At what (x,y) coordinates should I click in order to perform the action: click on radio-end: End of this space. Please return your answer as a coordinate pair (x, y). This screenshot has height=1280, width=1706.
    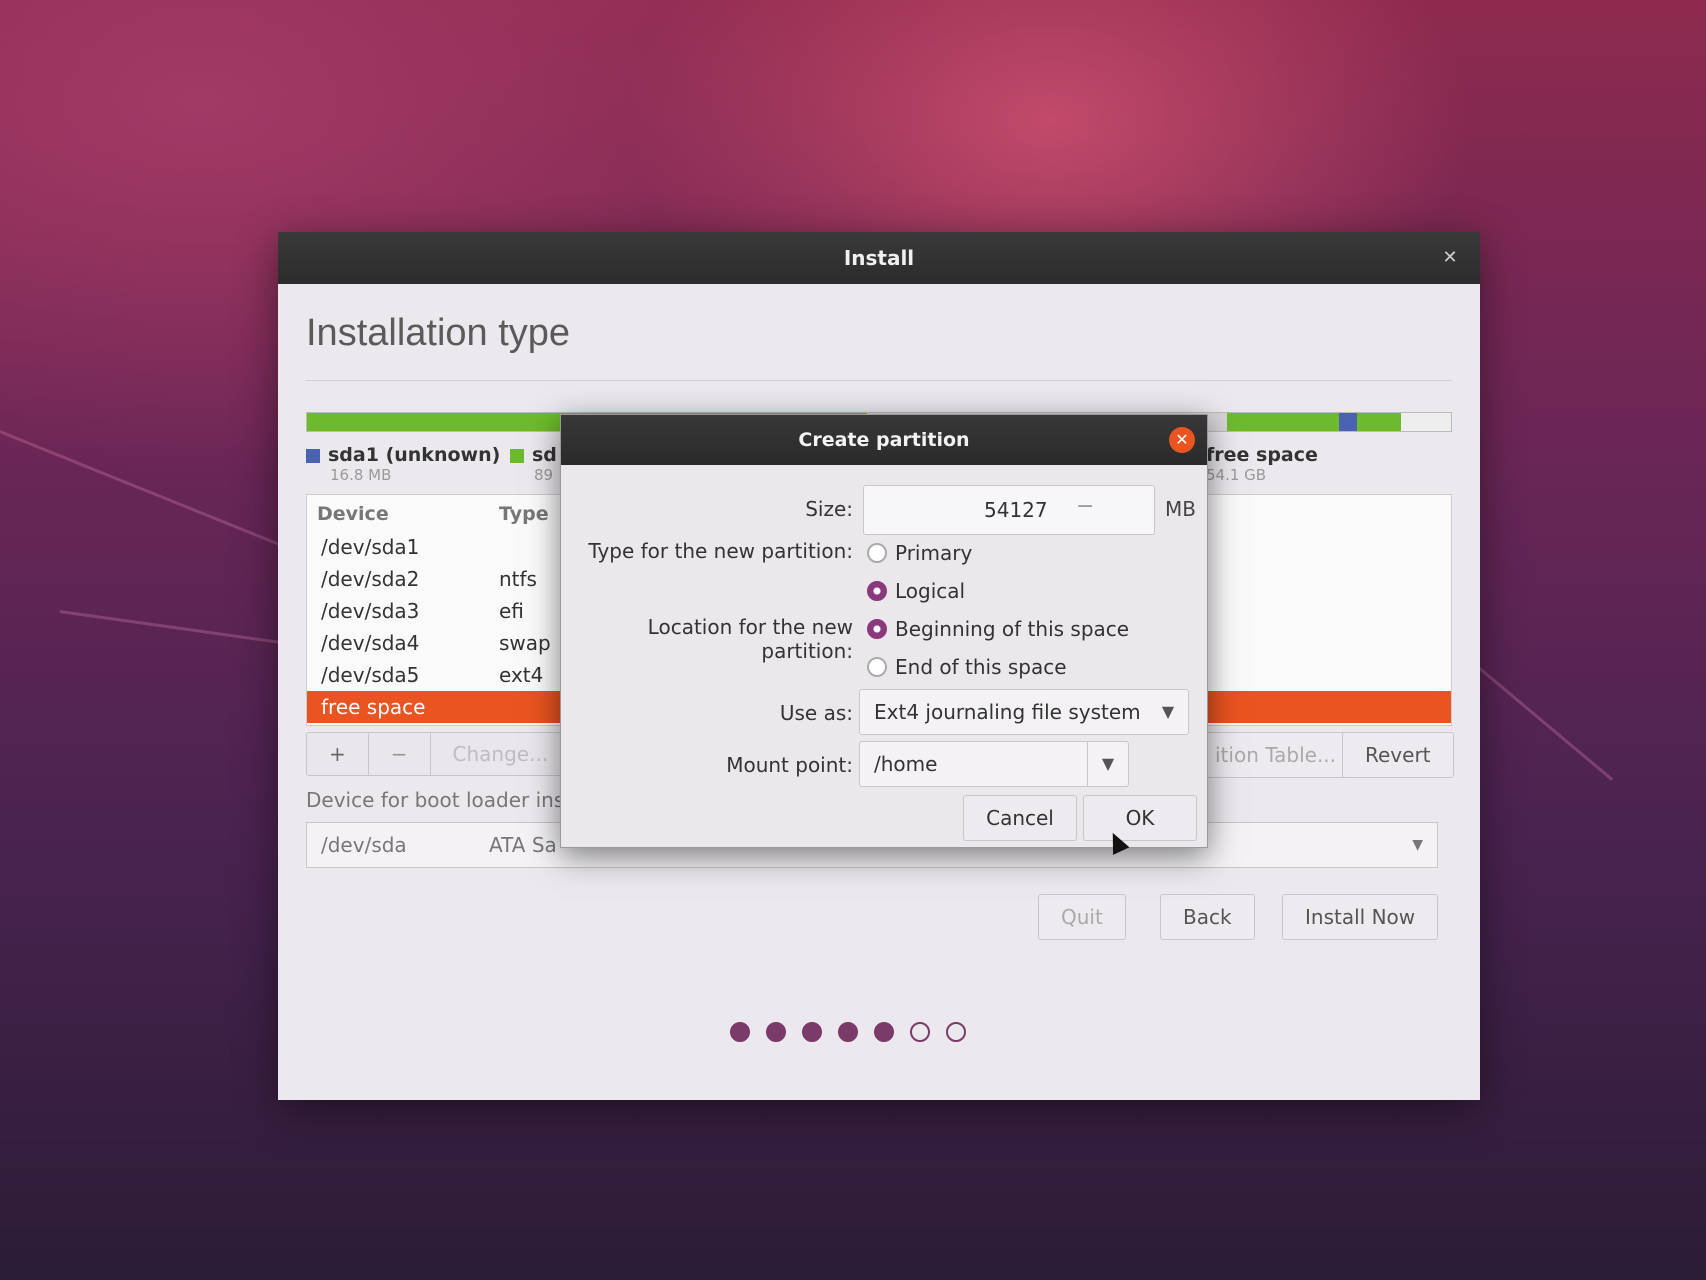
    Looking at the image, I should click on (967, 667).